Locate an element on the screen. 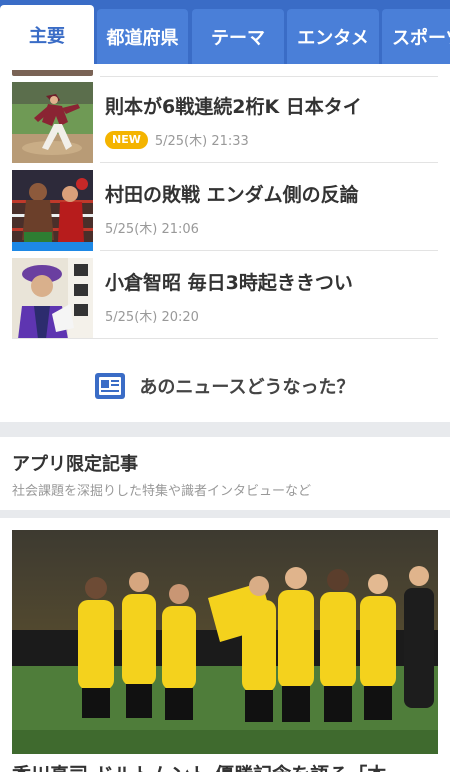 The height and width of the screenshot is (772, 450). boxing-ring-photo is located at coordinates (52, 210).